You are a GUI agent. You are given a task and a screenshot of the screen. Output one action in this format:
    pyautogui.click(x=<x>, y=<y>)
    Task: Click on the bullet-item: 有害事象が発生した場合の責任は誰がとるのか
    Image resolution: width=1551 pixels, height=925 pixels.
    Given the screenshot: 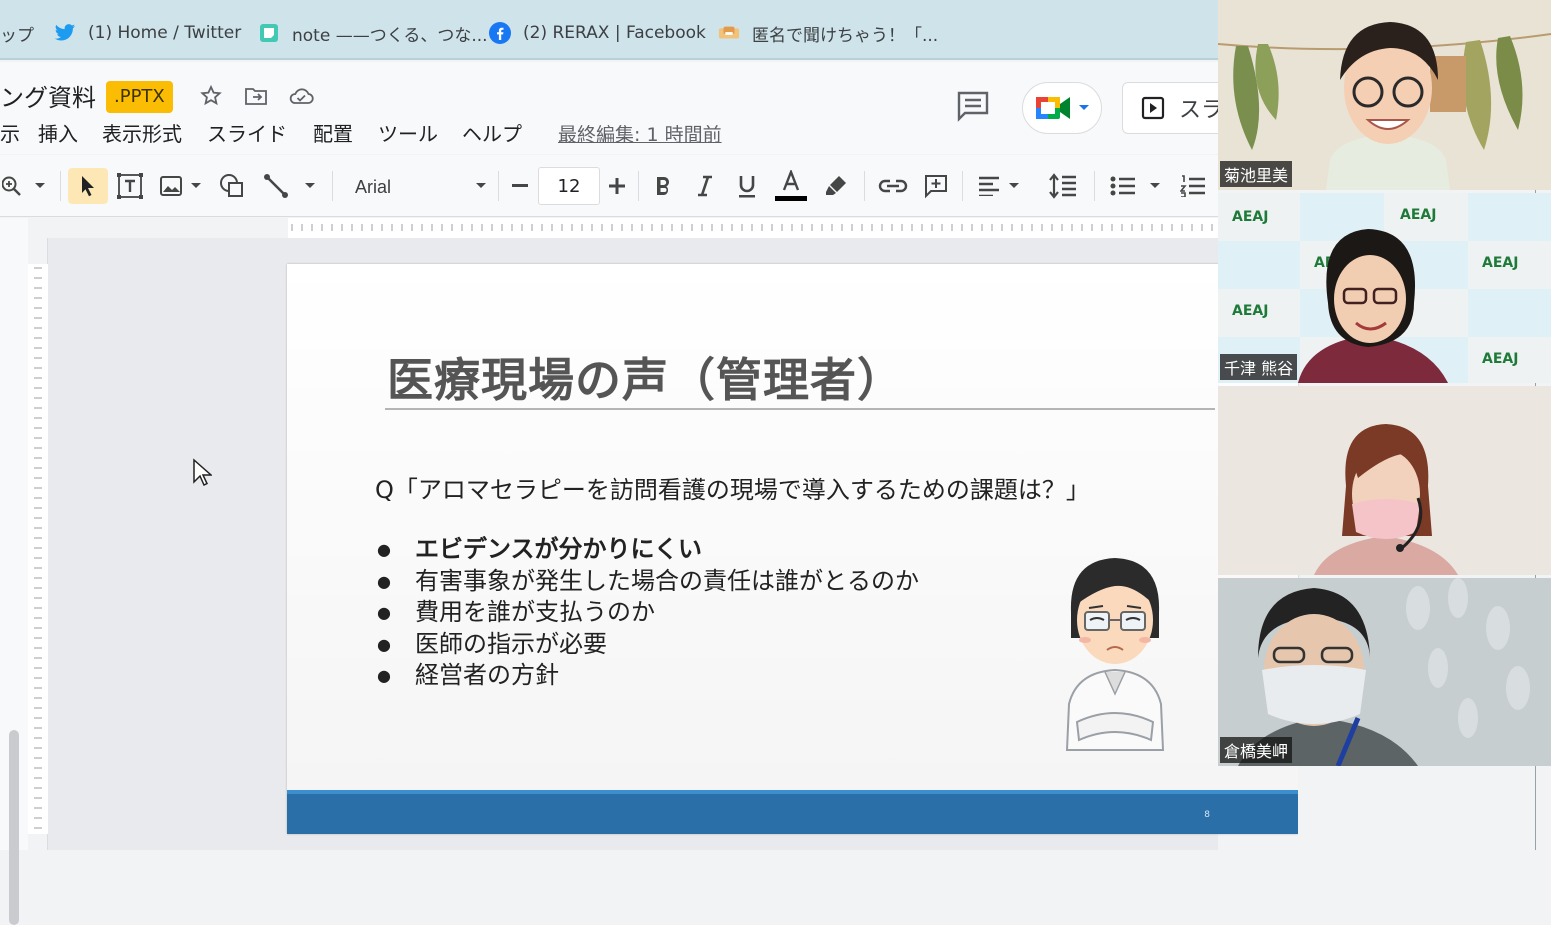 What is the action you would take?
    pyautogui.click(x=647, y=582)
    